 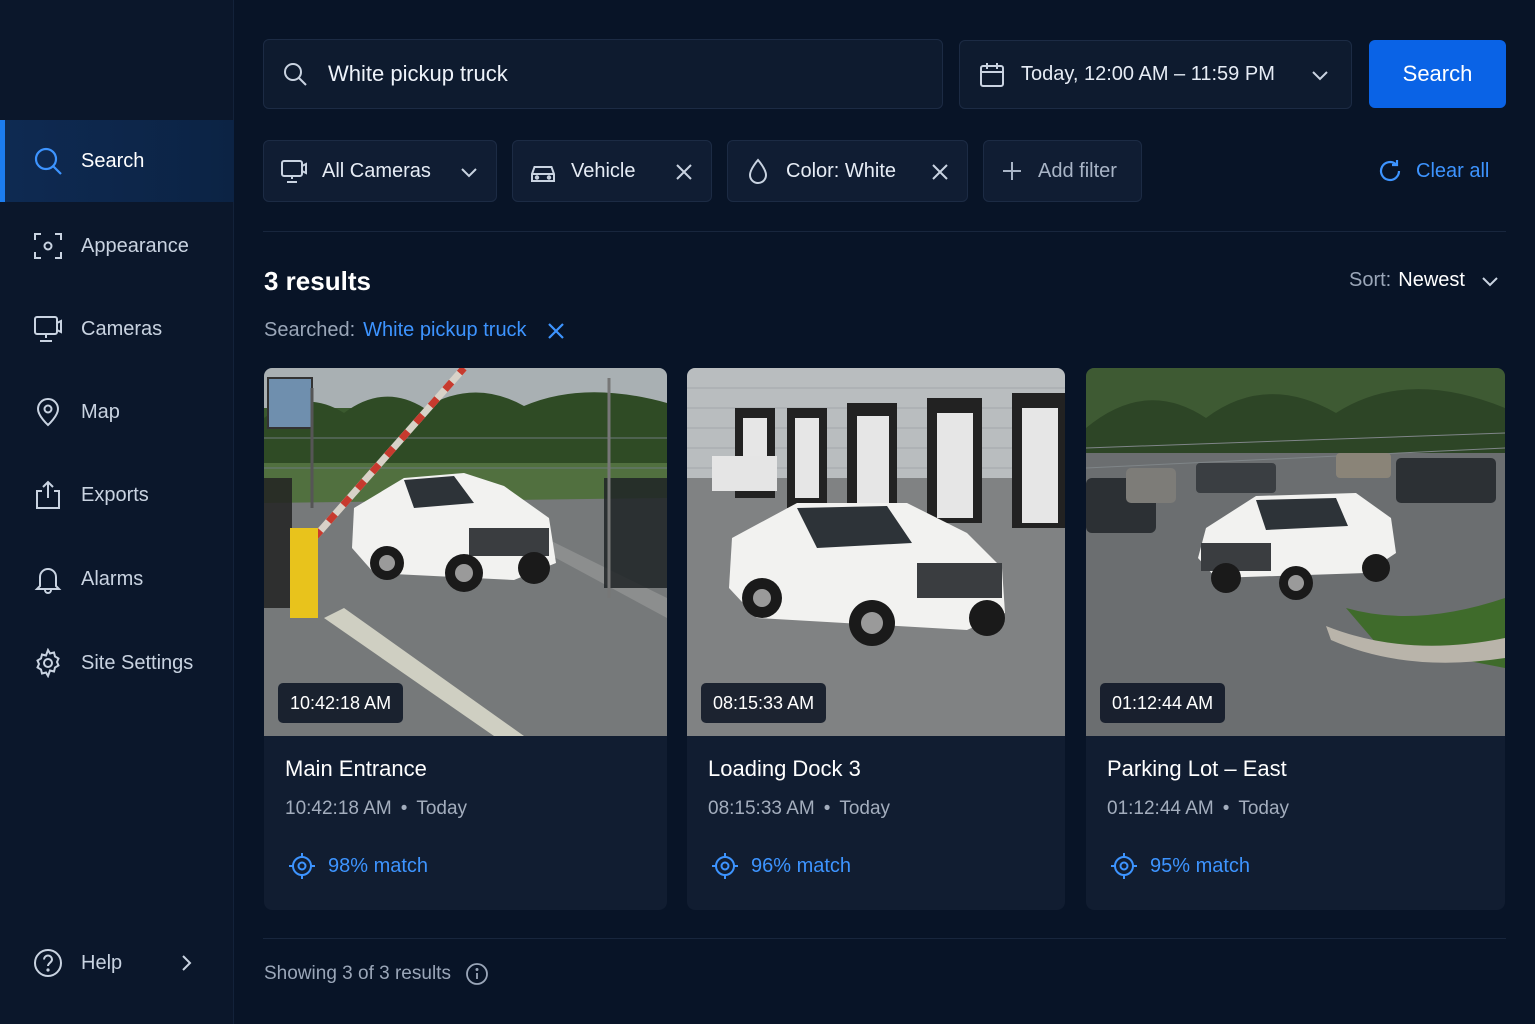 What do you see at coordinates (187, 963) in the screenshot?
I see `chevron-right-icon` at bounding box center [187, 963].